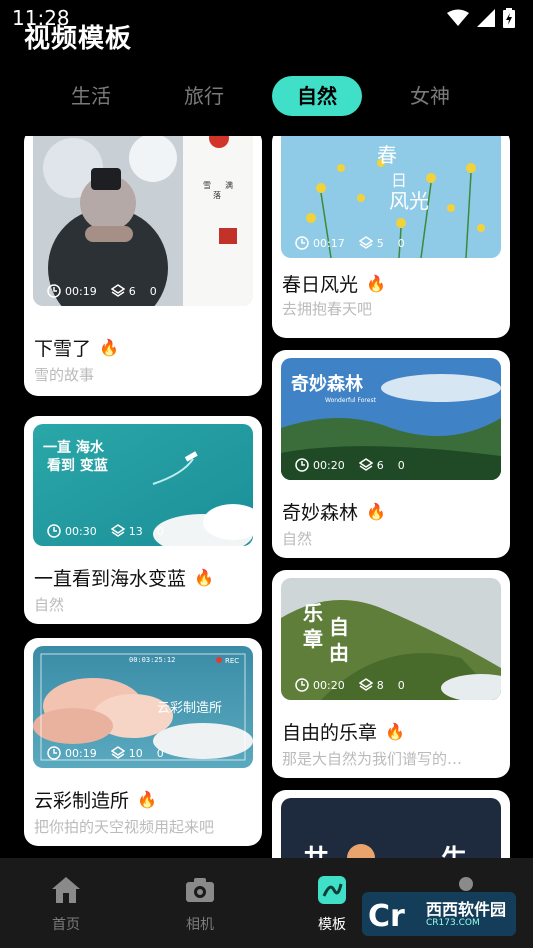 This screenshot has height=948, width=533. Describe the element at coordinates (316, 851) in the screenshot. I see `svg-text: 共` at that location.